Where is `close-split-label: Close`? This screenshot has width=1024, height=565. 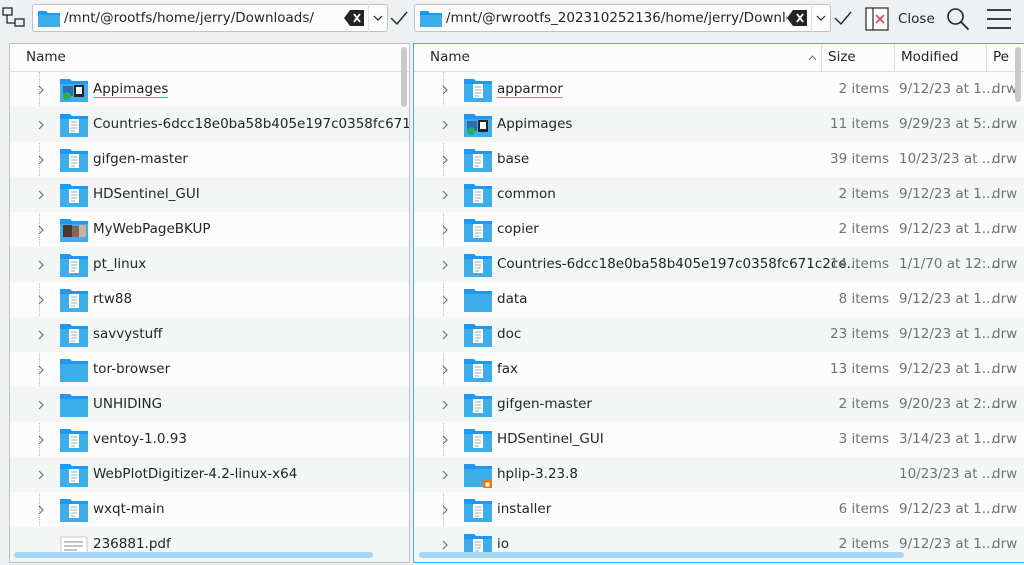
close-split-label: Close is located at coordinates (916, 19).